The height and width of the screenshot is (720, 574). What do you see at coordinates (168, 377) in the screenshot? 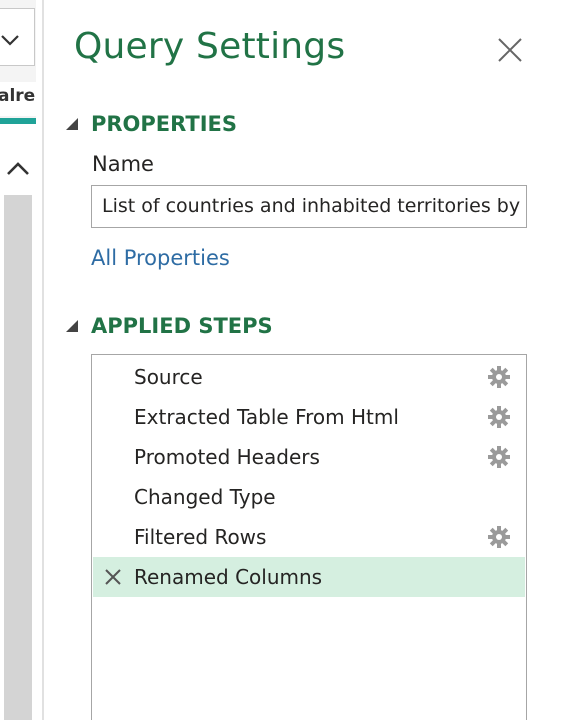
I see `step-label: Source` at bounding box center [168, 377].